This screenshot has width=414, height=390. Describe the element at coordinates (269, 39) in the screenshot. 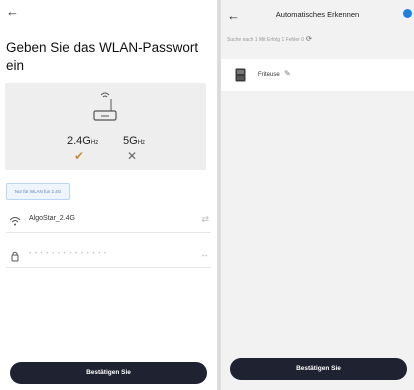

I see `search-status: Suche nach 1 Mit Erfolg 1 Fehler 0 ⟳` at that location.